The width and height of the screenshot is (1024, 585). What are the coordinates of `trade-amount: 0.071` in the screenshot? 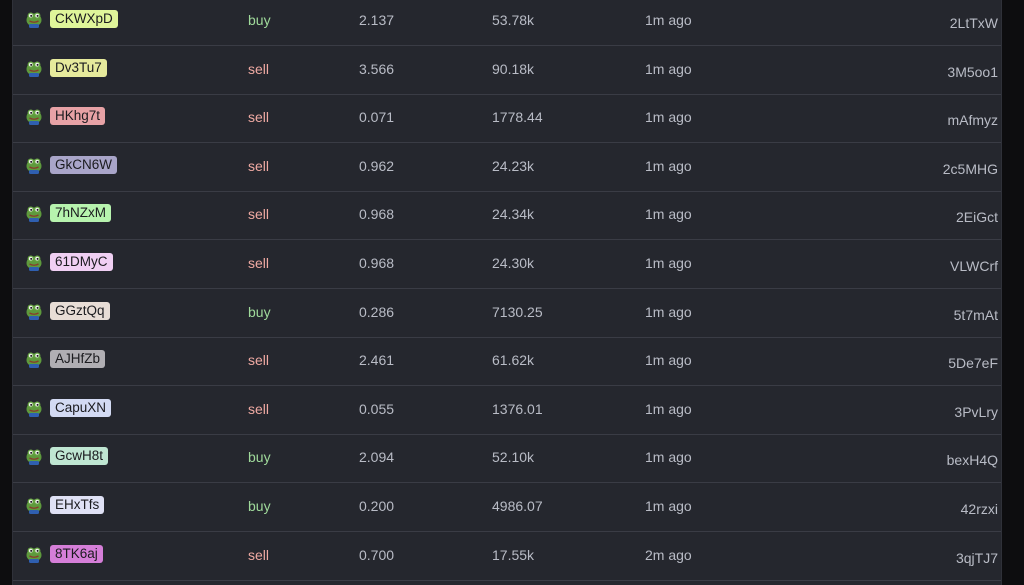 It's located at (377, 117).